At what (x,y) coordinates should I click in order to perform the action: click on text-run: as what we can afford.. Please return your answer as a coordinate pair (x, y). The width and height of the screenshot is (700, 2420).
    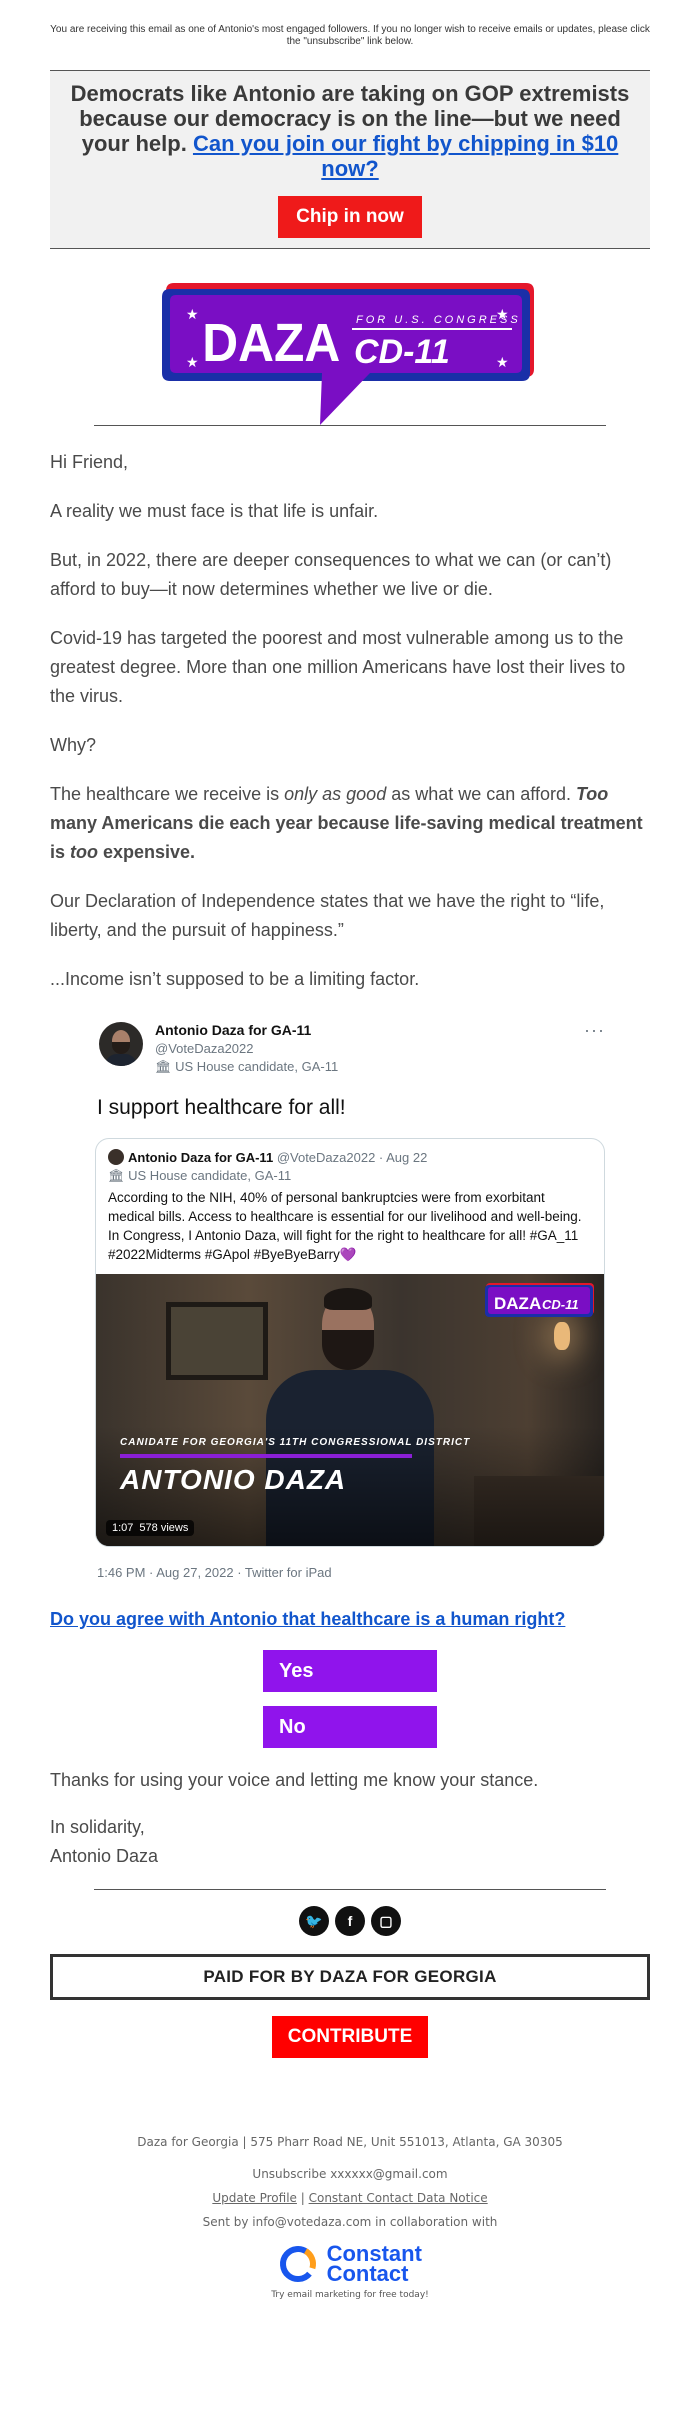
    Looking at the image, I should click on (481, 794).